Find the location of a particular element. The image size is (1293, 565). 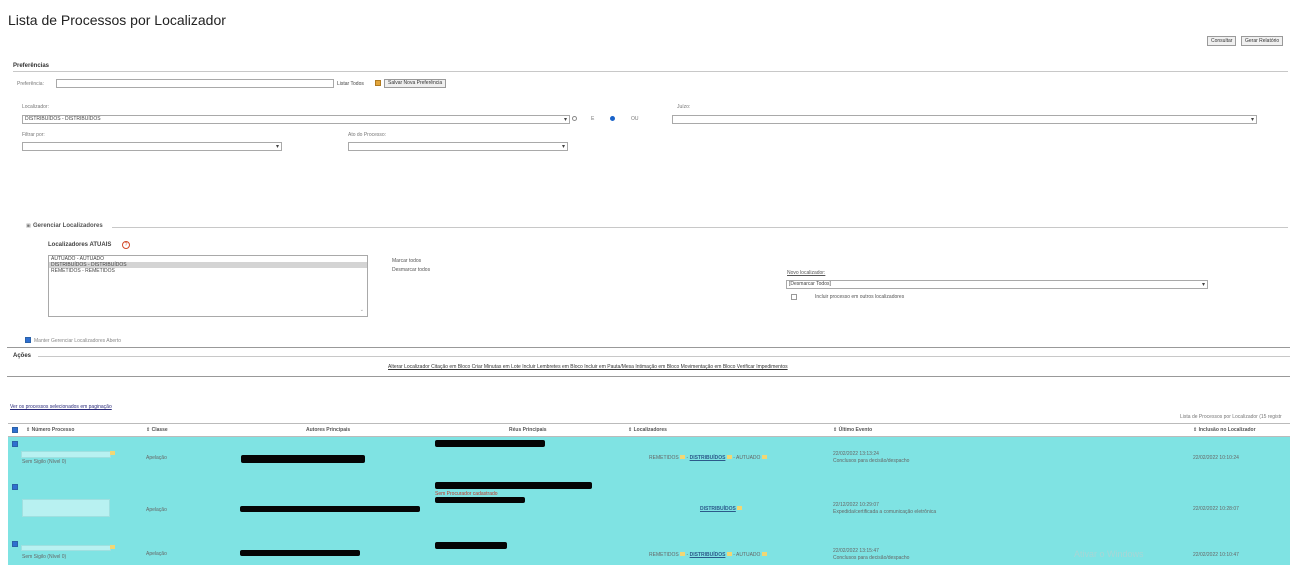

manter-aberto-label: Manter Gerenciar Localizadores Aberto is located at coordinates (77, 341).